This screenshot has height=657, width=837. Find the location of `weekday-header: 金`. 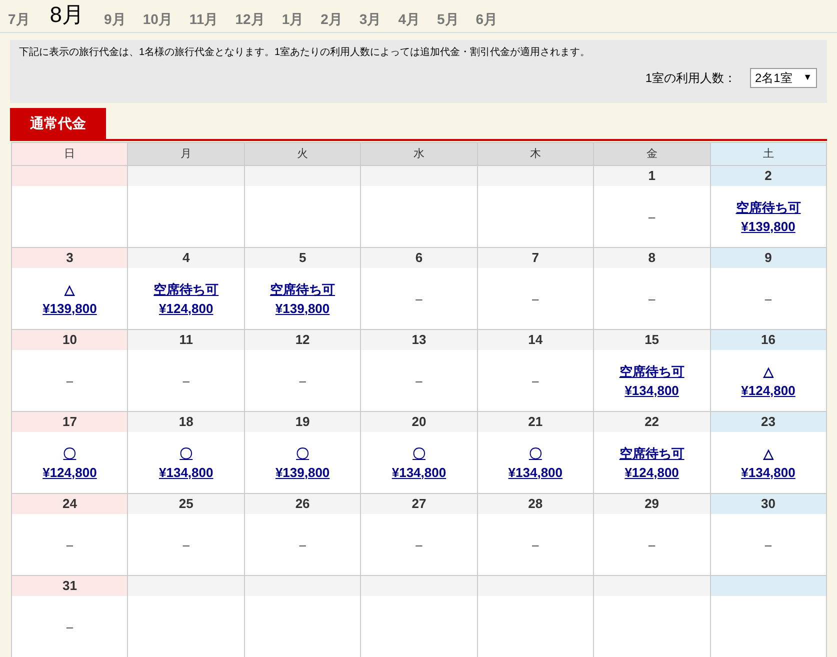

weekday-header: 金 is located at coordinates (652, 154).